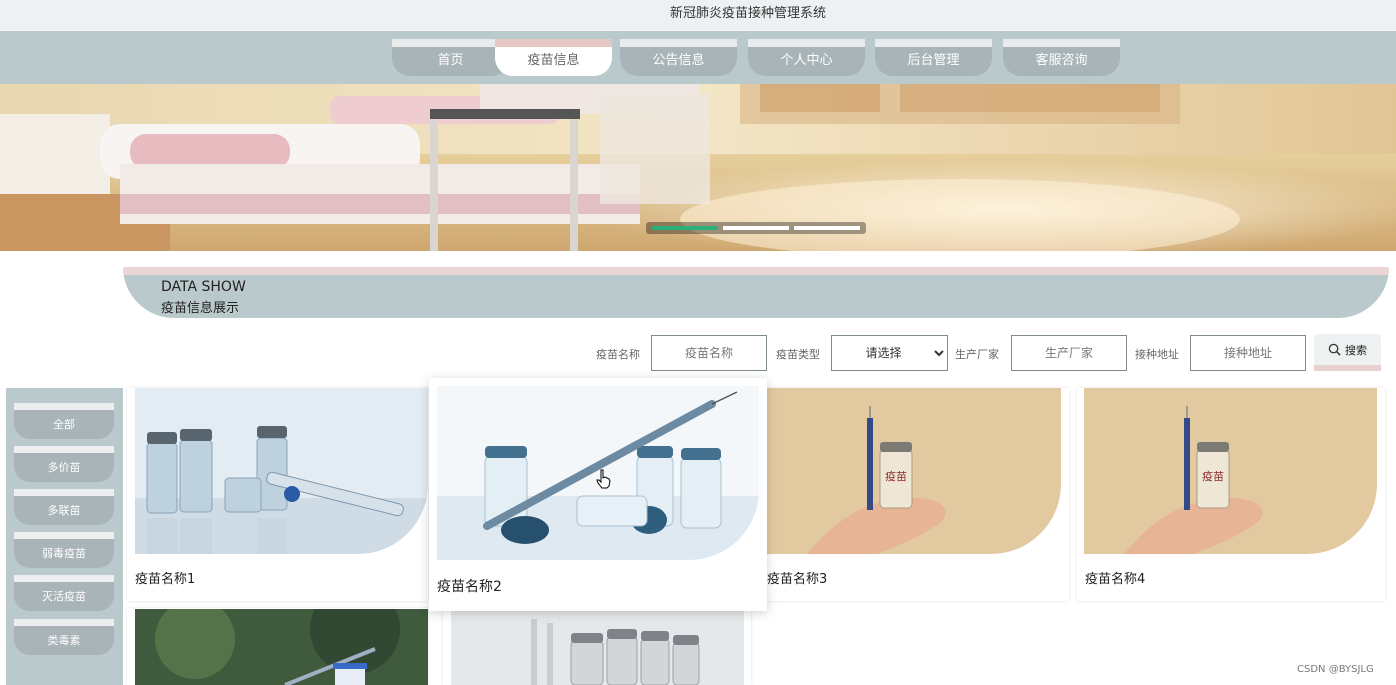 The width and height of the screenshot is (1396, 685). Describe the element at coordinates (553, 57) in the screenshot. I see `nav-vaccine-info: 疫苗信息` at that location.